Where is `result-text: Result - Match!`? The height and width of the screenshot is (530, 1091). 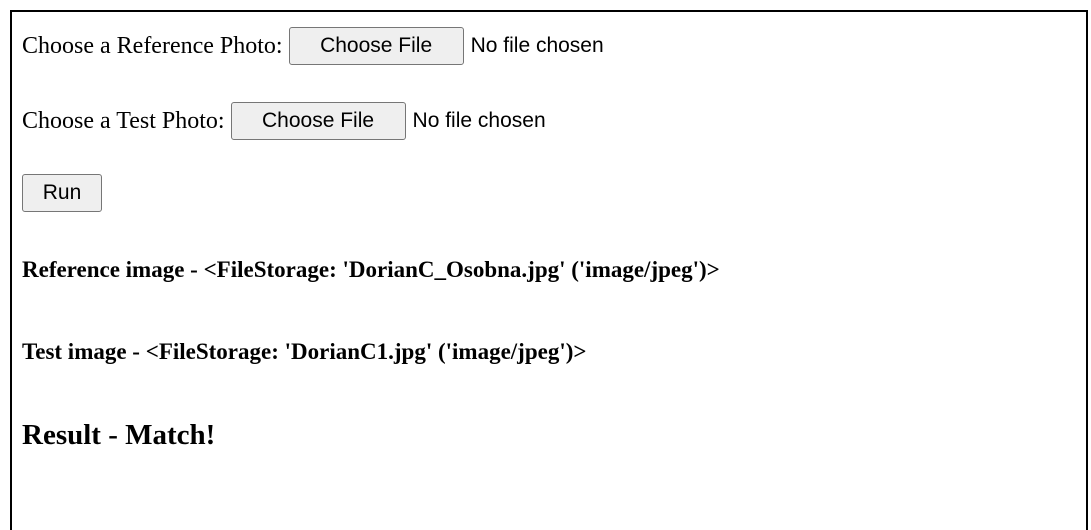
result-text: Result - Match! is located at coordinates (119, 435).